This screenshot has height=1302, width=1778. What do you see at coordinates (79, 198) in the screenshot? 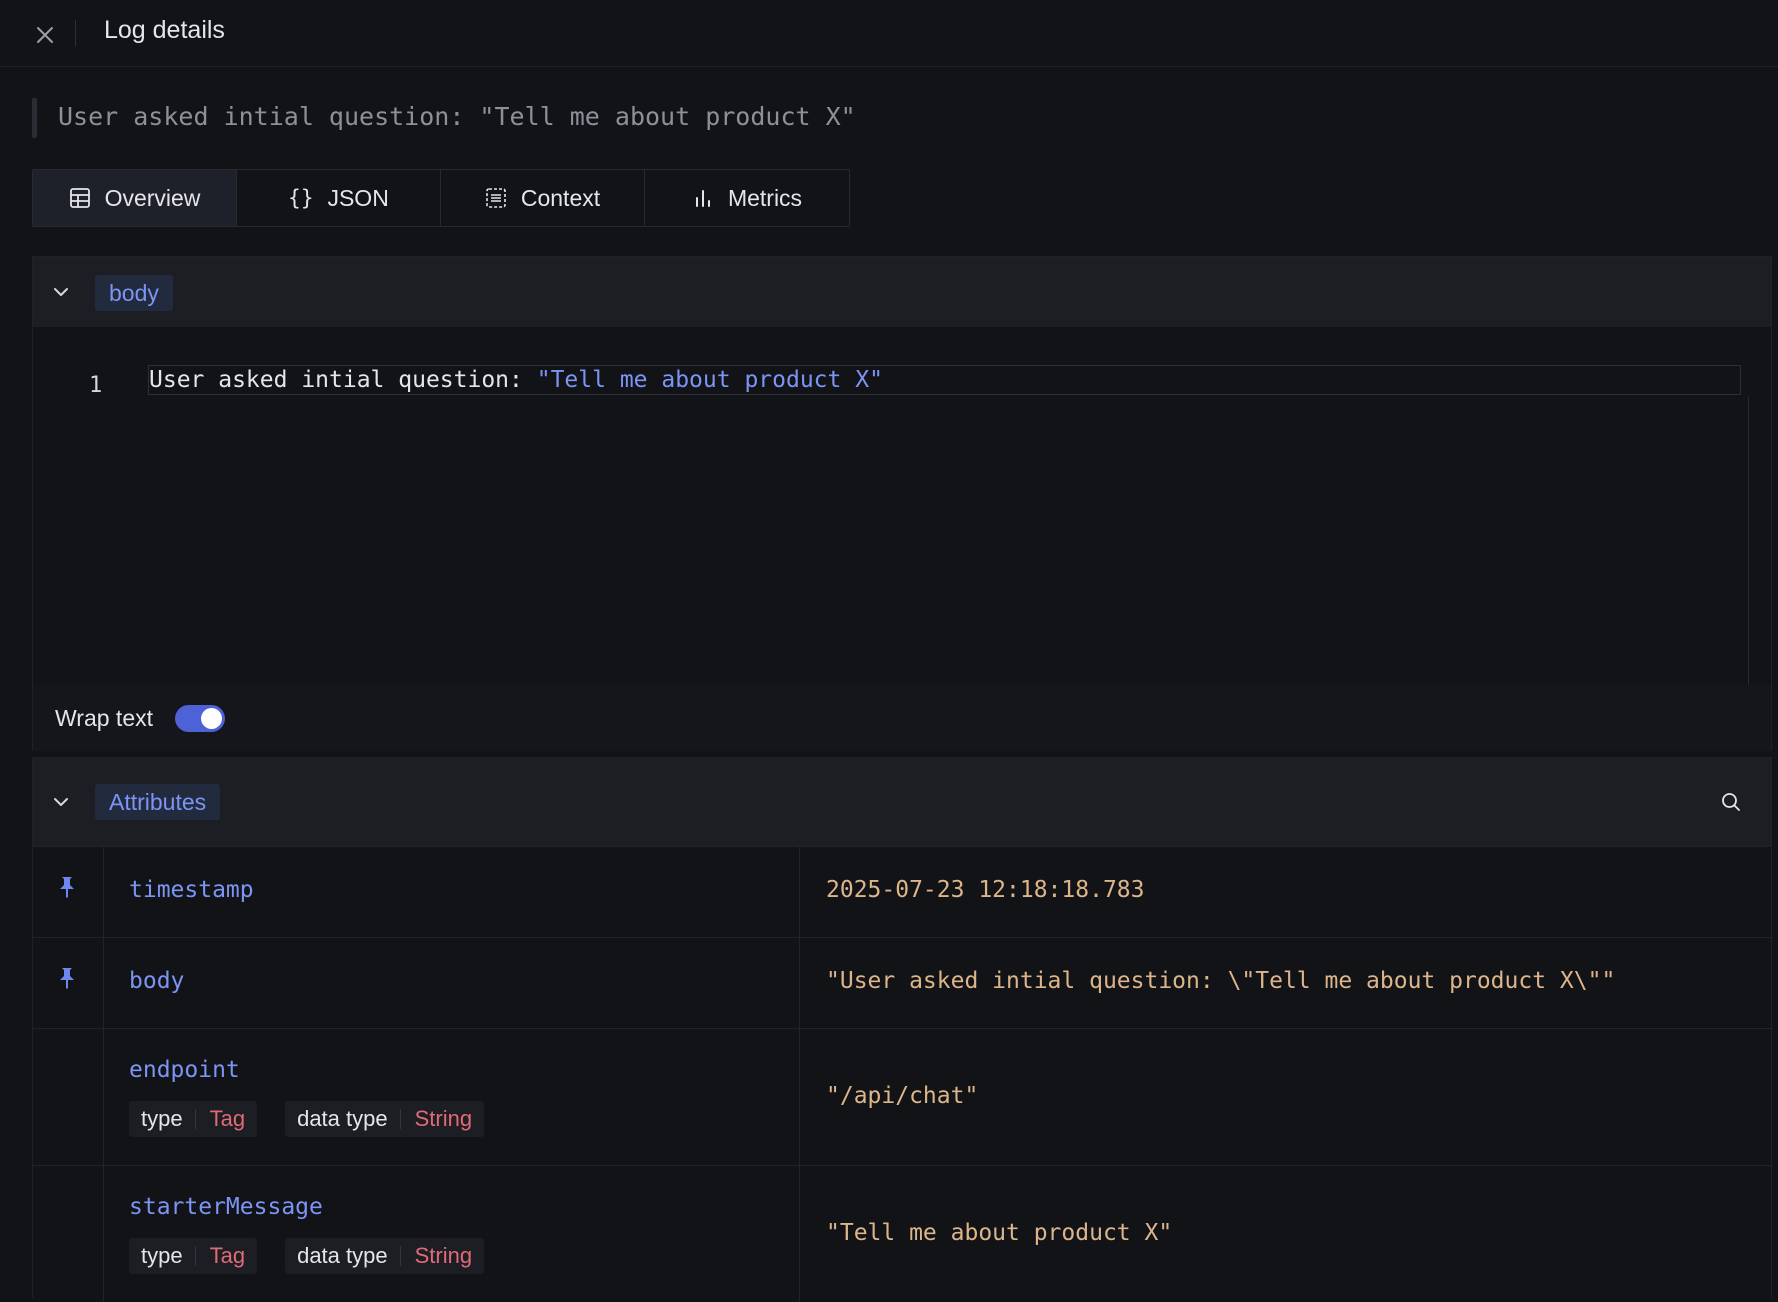
I see `table-icon` at bounding box center [79, 198].